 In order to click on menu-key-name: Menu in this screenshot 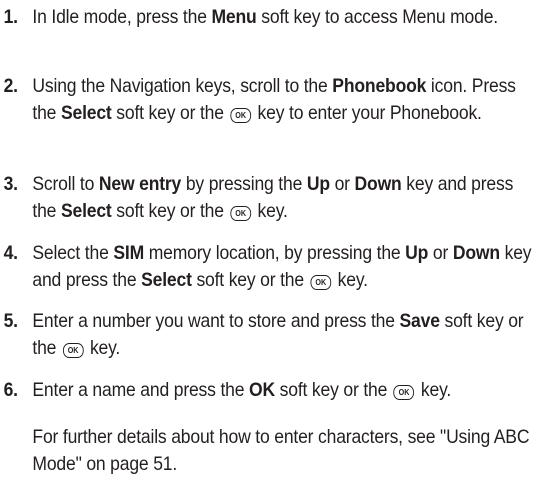, I will do `click(234, 17)`.